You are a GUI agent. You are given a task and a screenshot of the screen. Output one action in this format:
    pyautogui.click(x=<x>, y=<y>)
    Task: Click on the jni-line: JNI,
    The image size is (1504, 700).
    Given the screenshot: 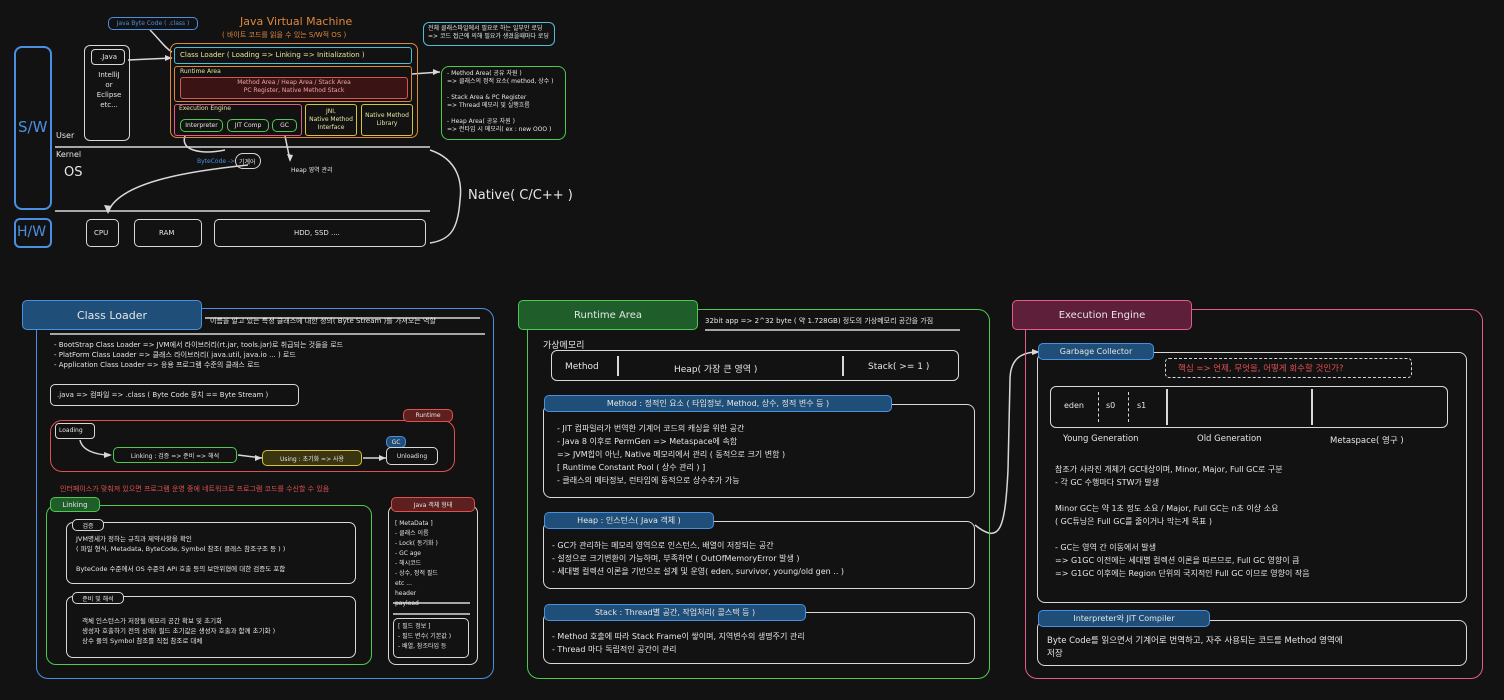 What is the action you would take?
    pyautogui.click(x=331, y=111)
    